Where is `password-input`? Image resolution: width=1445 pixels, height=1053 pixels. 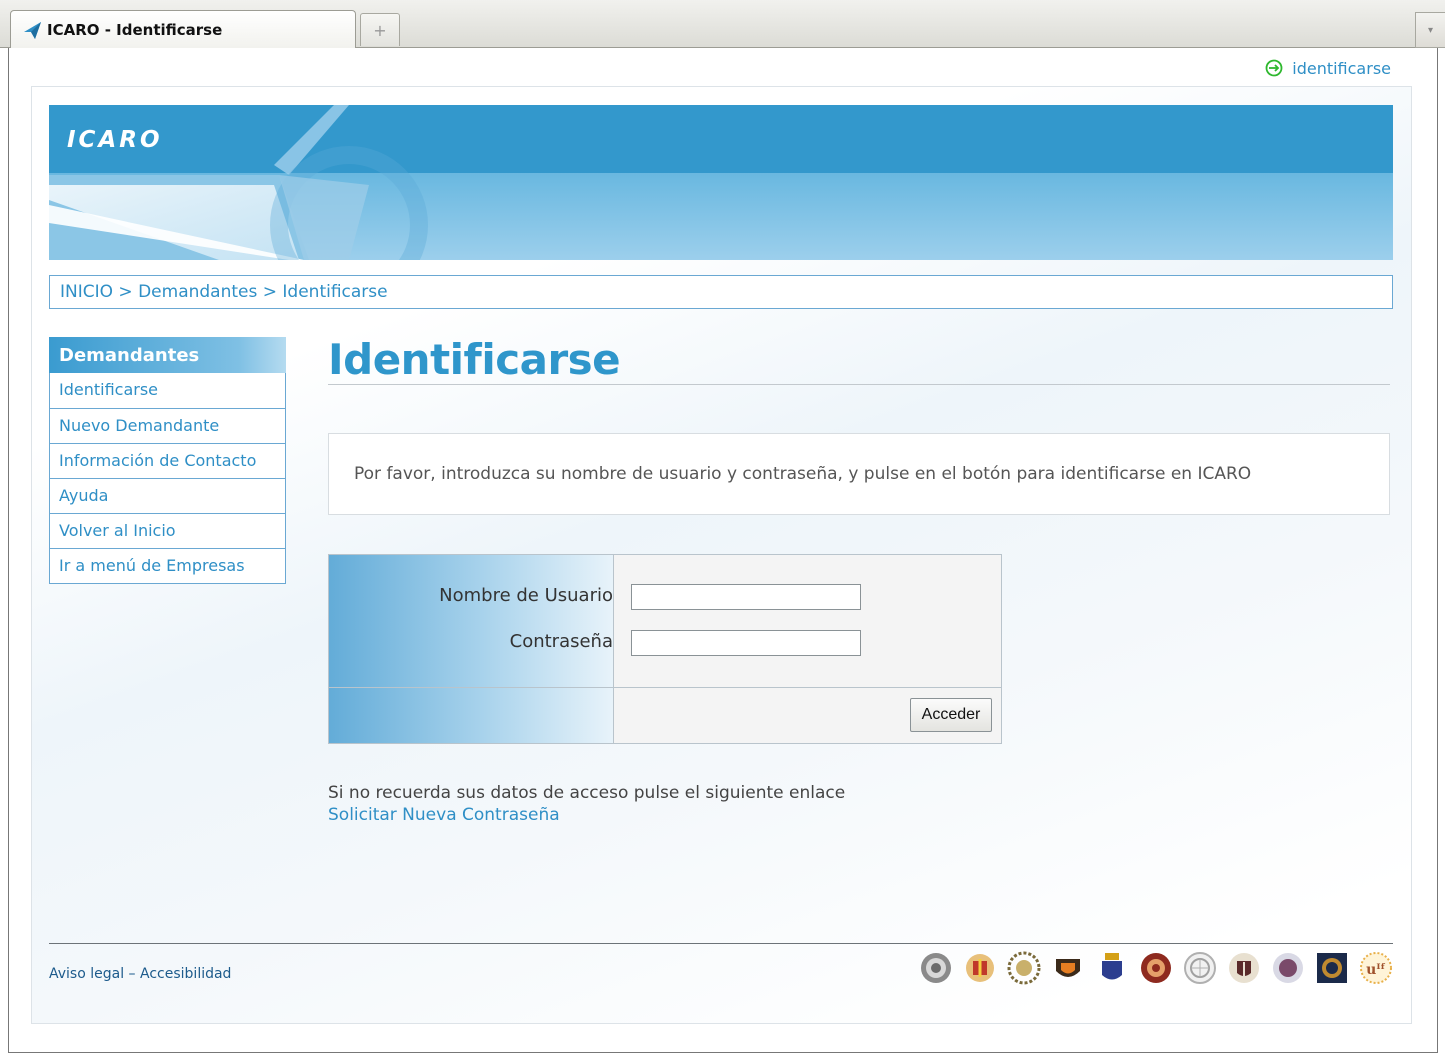 password-input is located at coordinates (746, 643).